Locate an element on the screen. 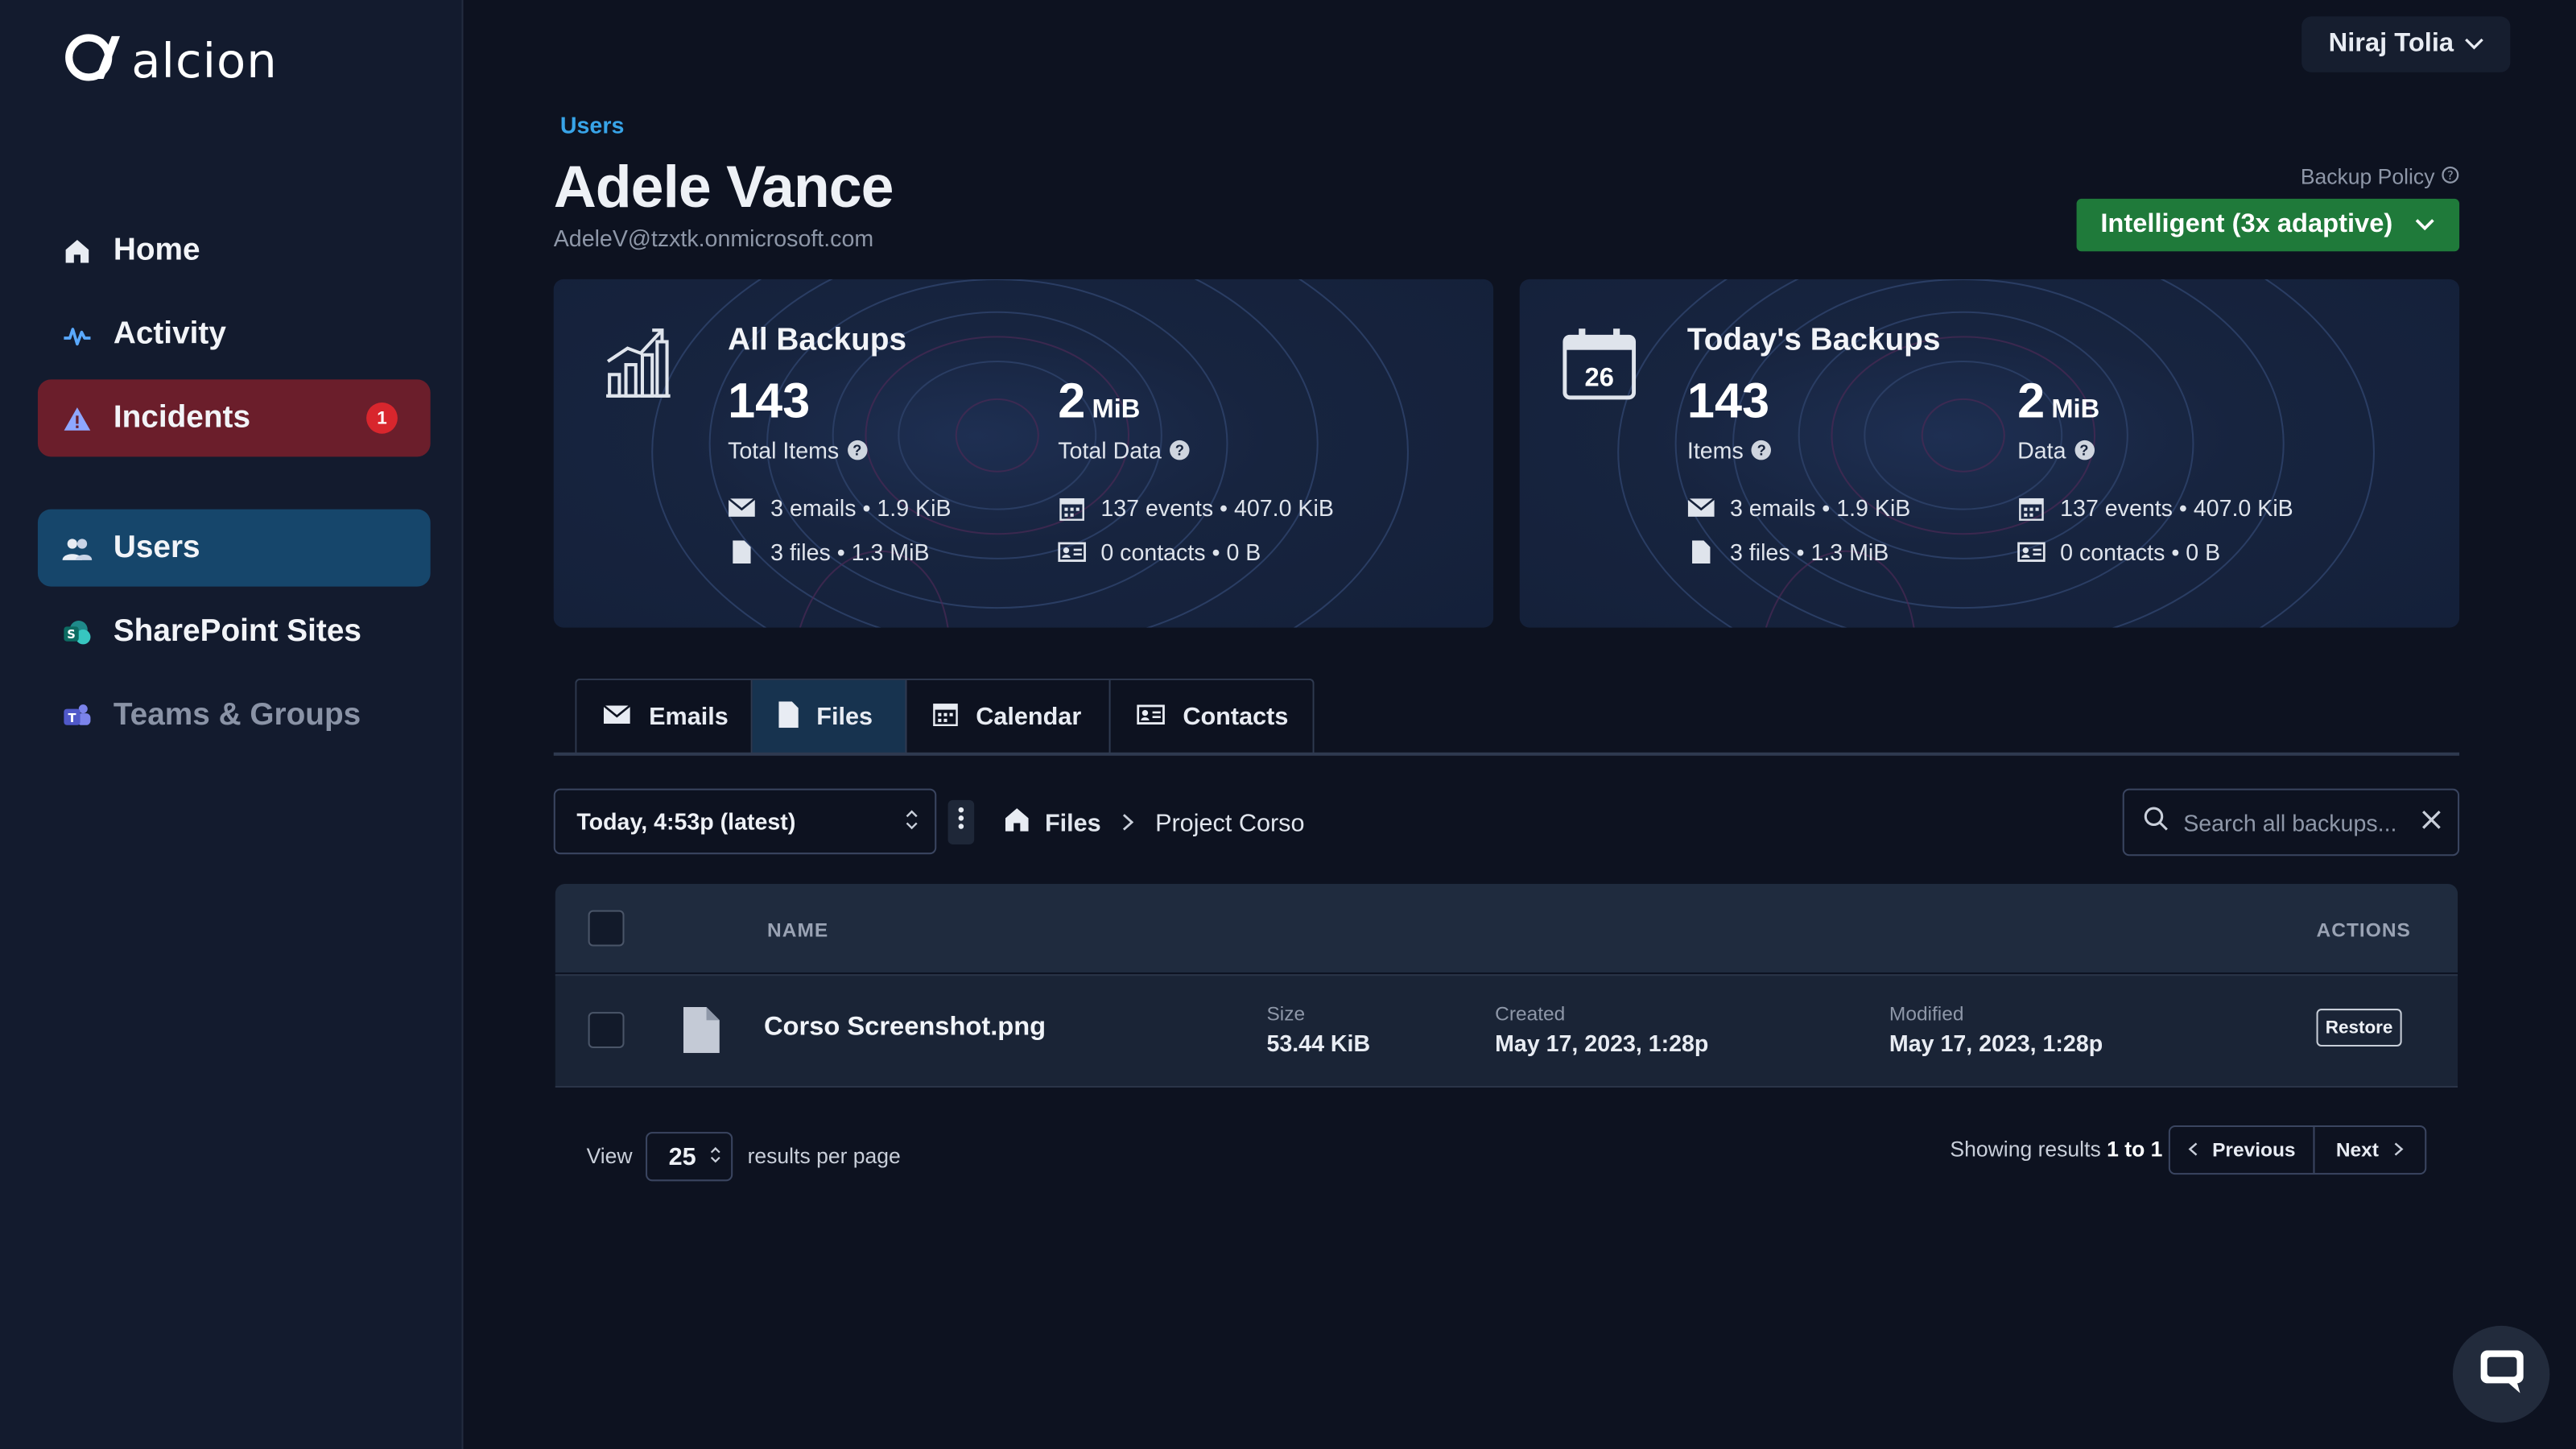 The image size is (2576, 1449). sidebar-item-home: Home is located at coordinates (234, 250).